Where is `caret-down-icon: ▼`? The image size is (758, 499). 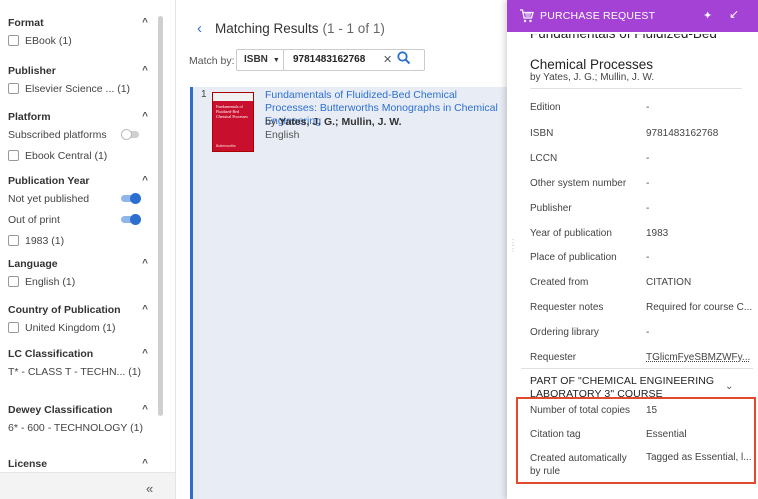
caret-down-icon: ▼ is located at coordinates (276, 60).